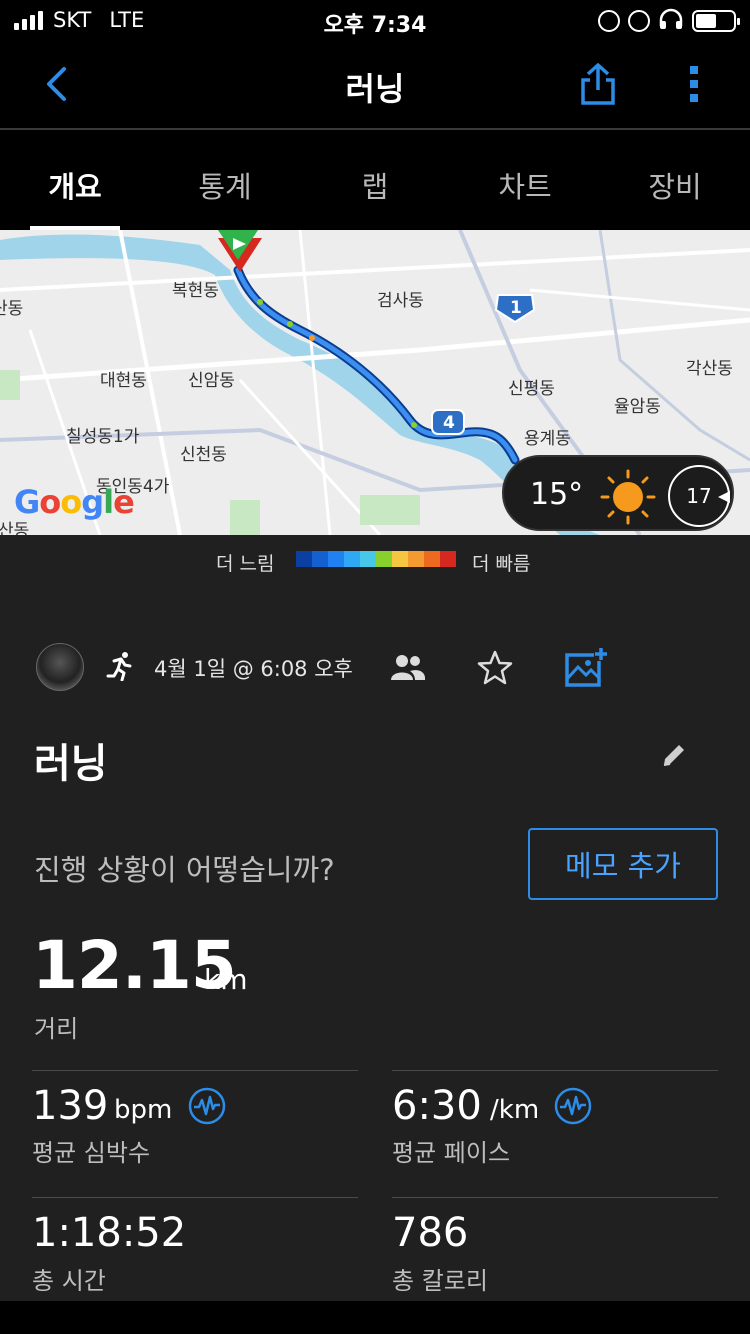  Describe the element at coordinates (184, 870) in the screenshot. I see `progress-question: 진행 상황이 어떻습니까?` at that location.